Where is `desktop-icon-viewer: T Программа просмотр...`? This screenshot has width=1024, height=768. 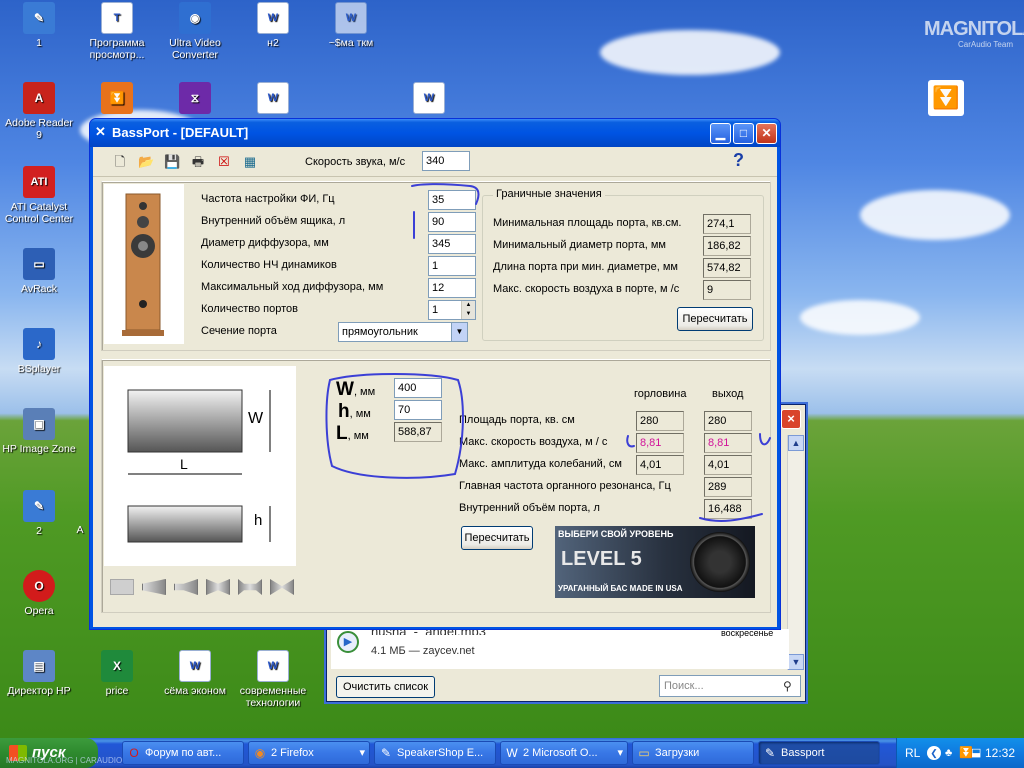 desktop-icon-viewer: T Программа просмотр... is located at coordinates (117, 31).